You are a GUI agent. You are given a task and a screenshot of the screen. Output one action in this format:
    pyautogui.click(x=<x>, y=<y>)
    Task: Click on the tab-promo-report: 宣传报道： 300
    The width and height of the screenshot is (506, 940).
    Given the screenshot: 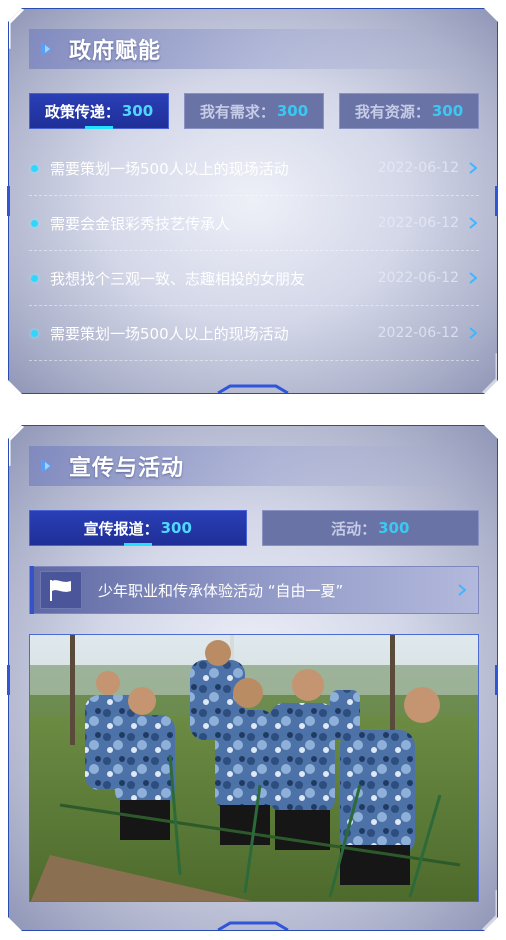 What is the action you would take?
    pyautogui.click(x=138, y=528)
    